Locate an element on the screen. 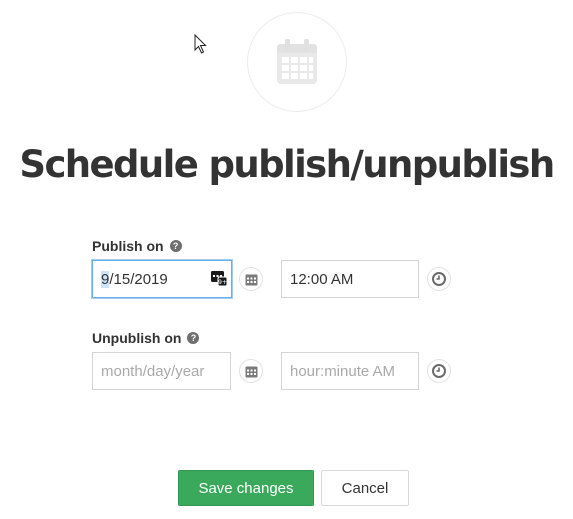 The height and width of the screenshot is (519, 573). publish-time-input: 12:00 AM is located at coordinates (350, 279).